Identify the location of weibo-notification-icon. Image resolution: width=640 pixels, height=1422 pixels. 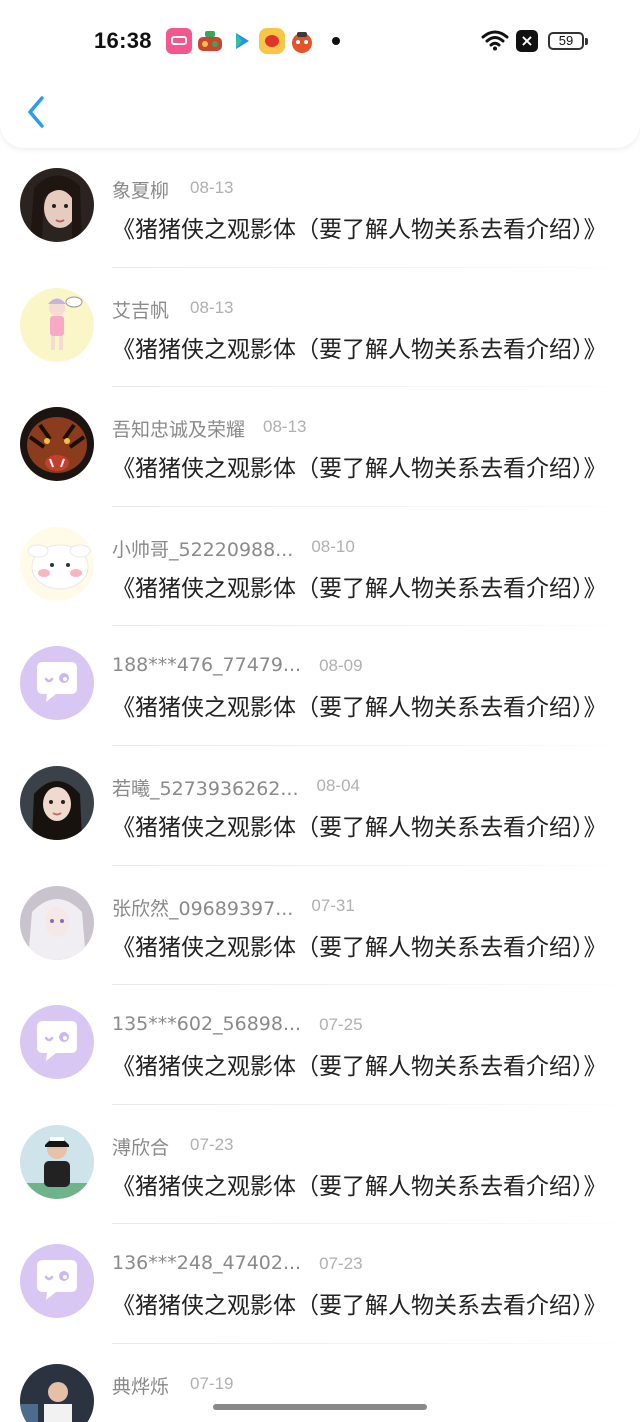
(272, 41).